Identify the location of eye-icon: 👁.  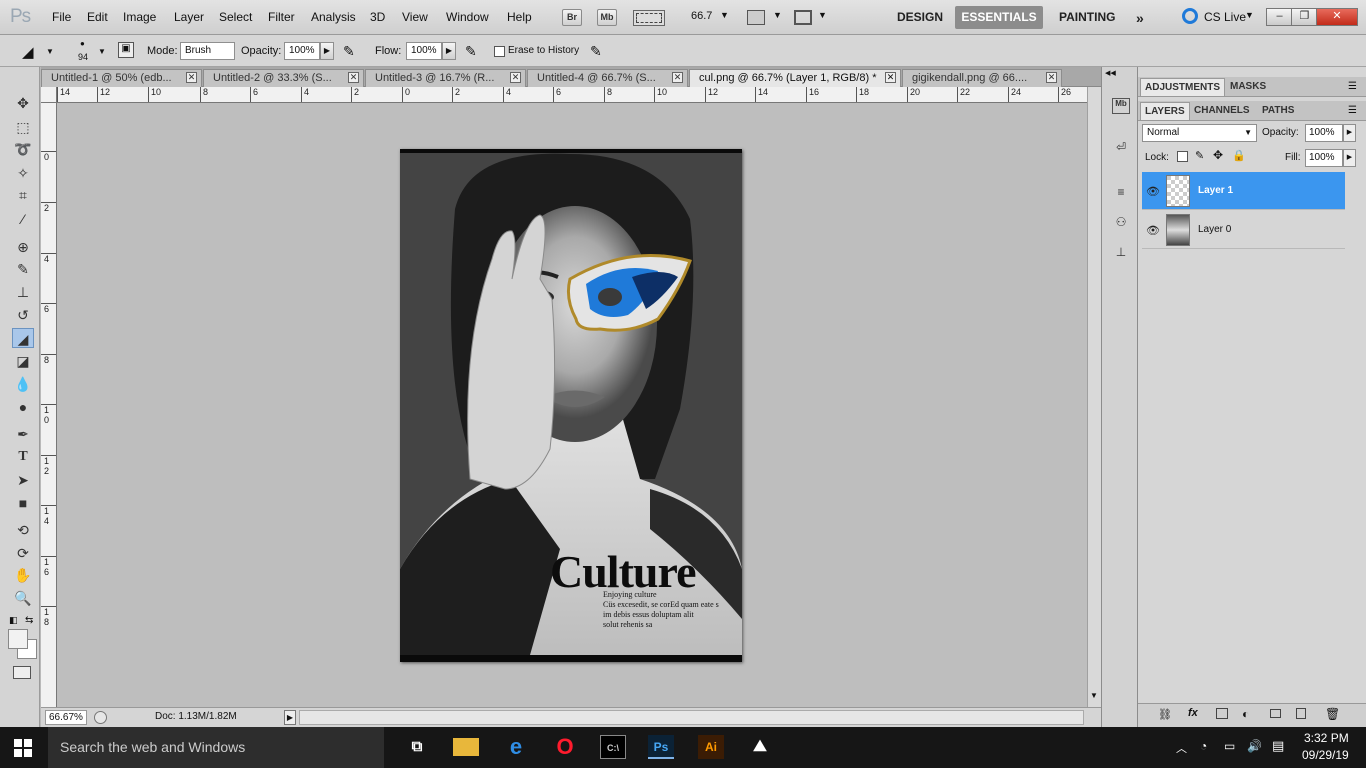
(1153, 191).